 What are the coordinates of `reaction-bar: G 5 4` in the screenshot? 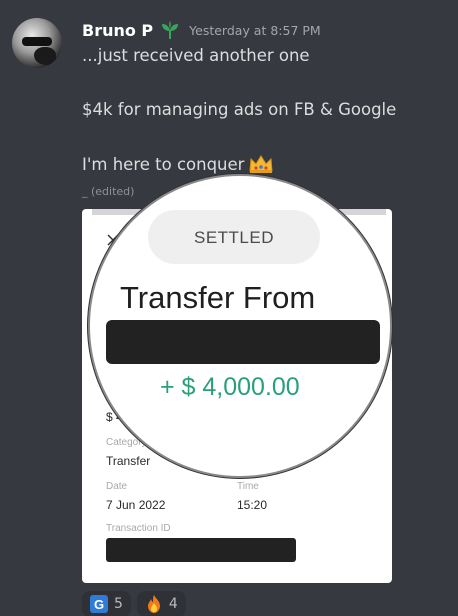 It's located at (134, 603).